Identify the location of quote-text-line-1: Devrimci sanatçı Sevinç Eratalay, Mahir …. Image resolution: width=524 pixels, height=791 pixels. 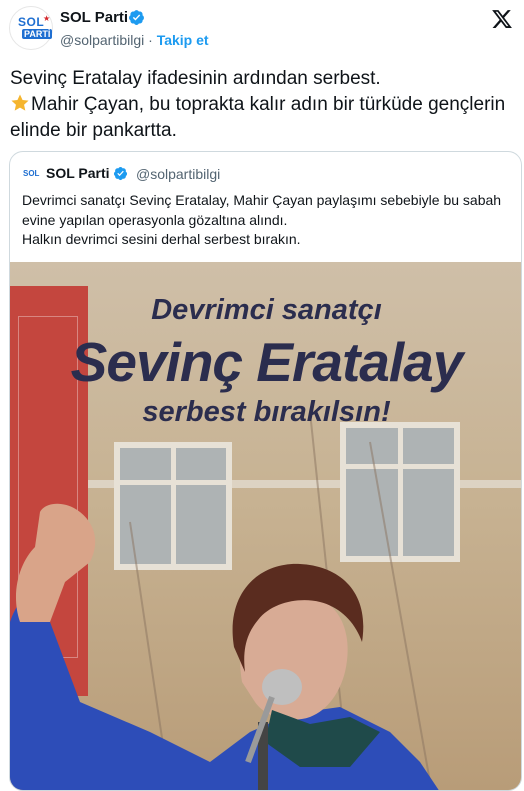
(262, 210).